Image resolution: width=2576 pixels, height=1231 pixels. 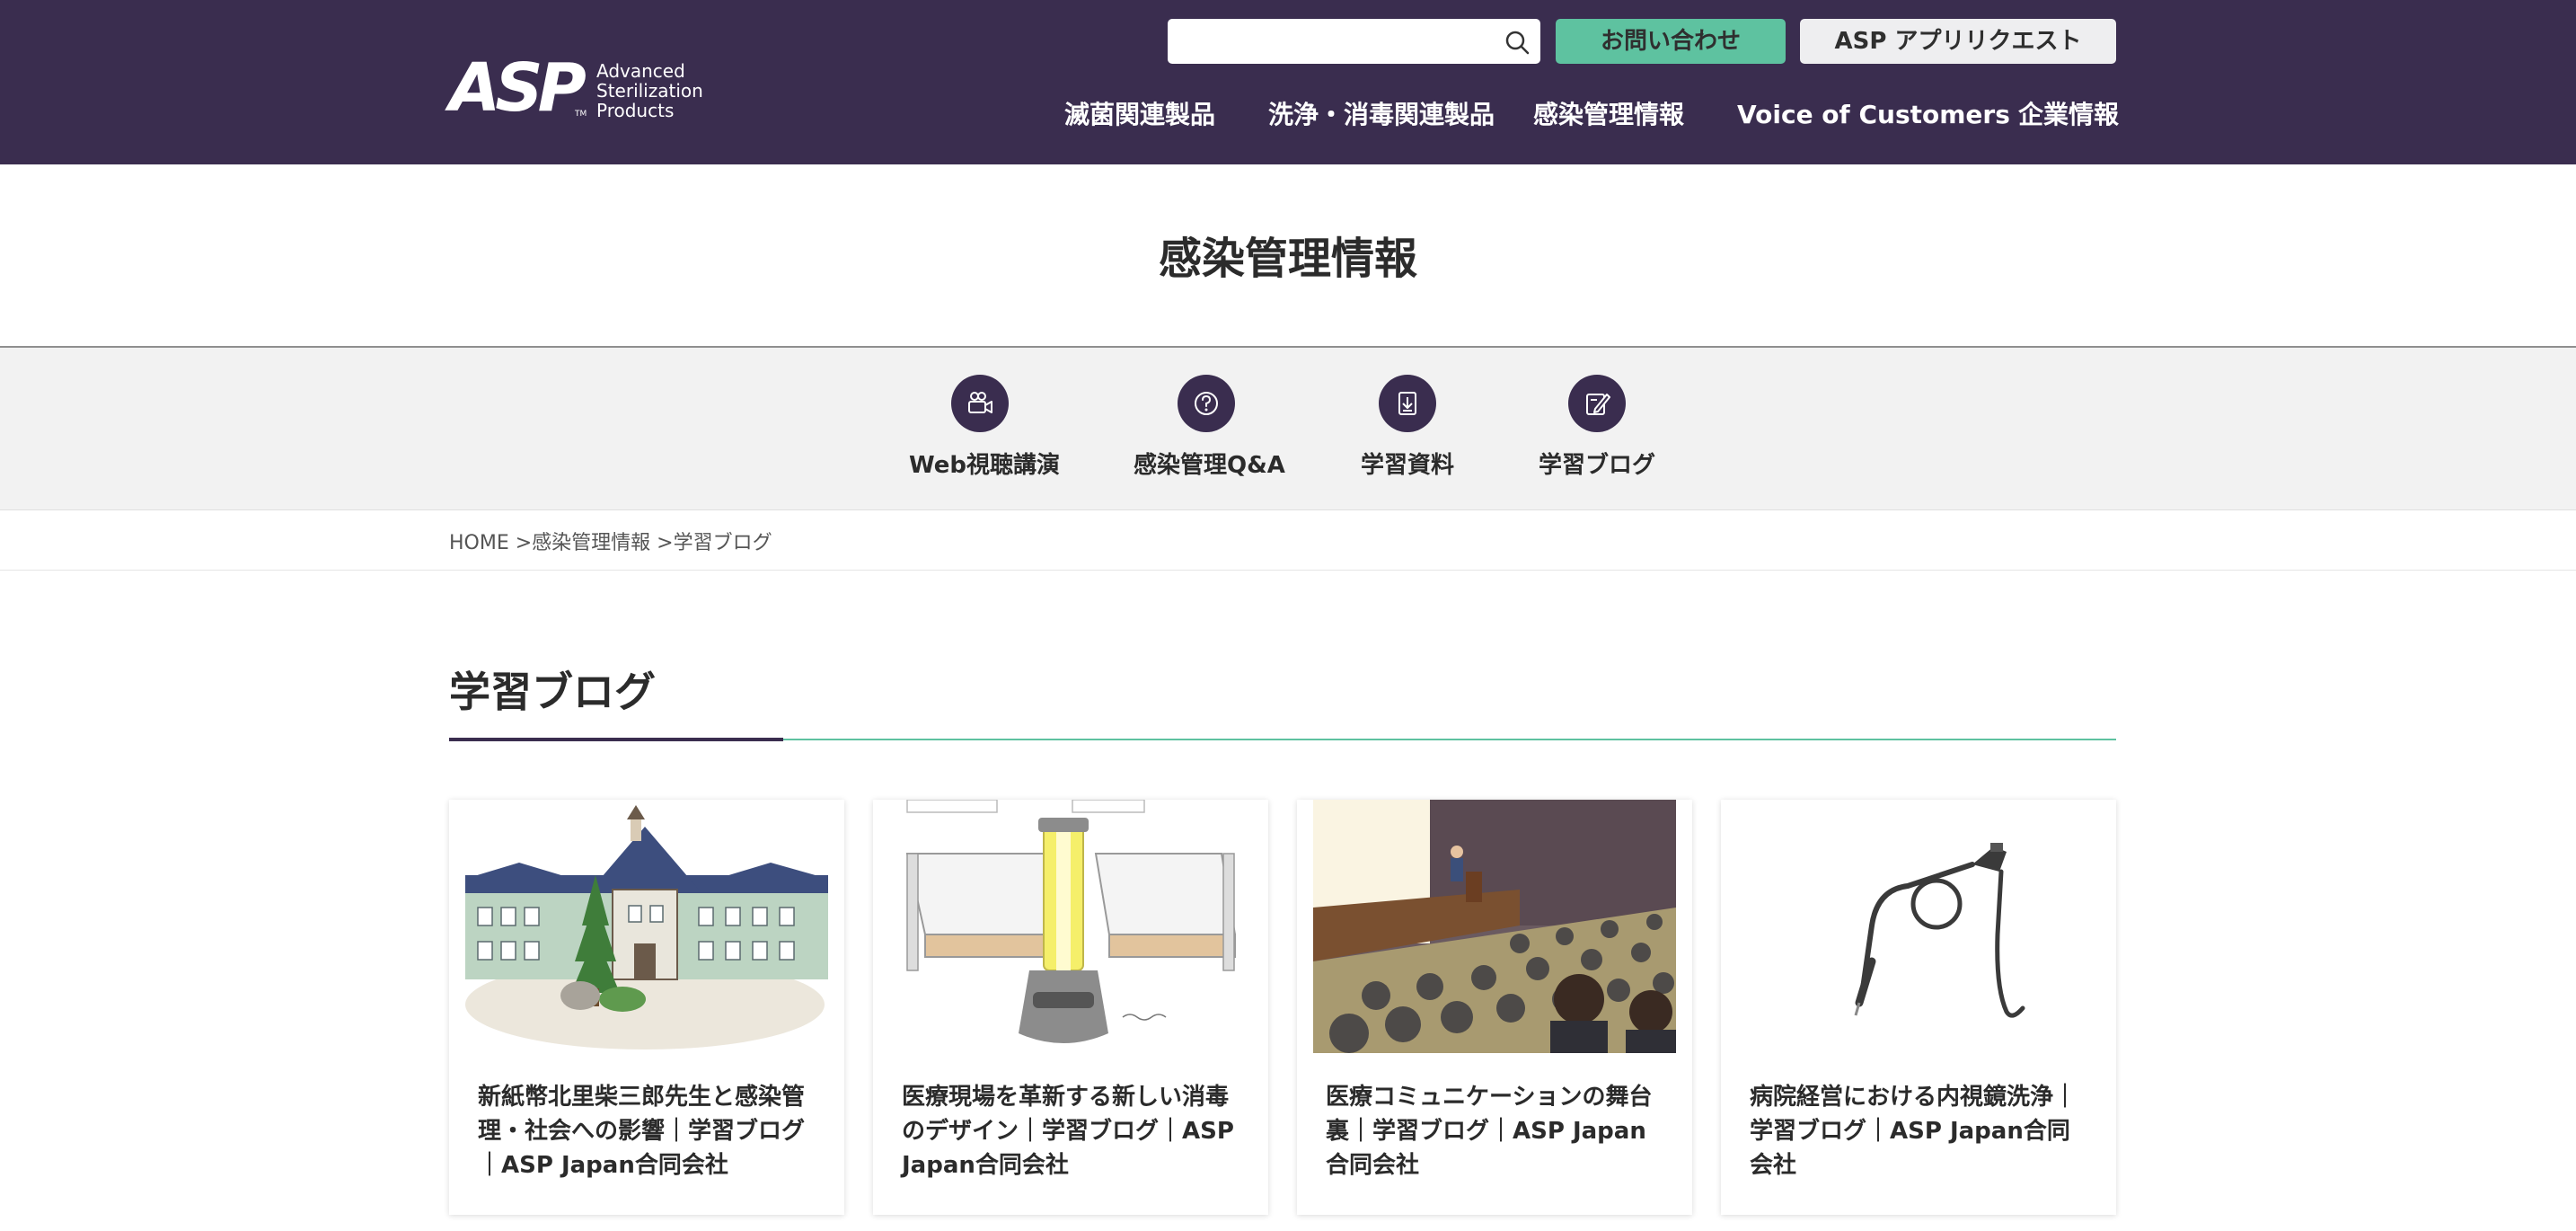 I want to click on section-title: 学習ブログ, so click(x=552, y=692).